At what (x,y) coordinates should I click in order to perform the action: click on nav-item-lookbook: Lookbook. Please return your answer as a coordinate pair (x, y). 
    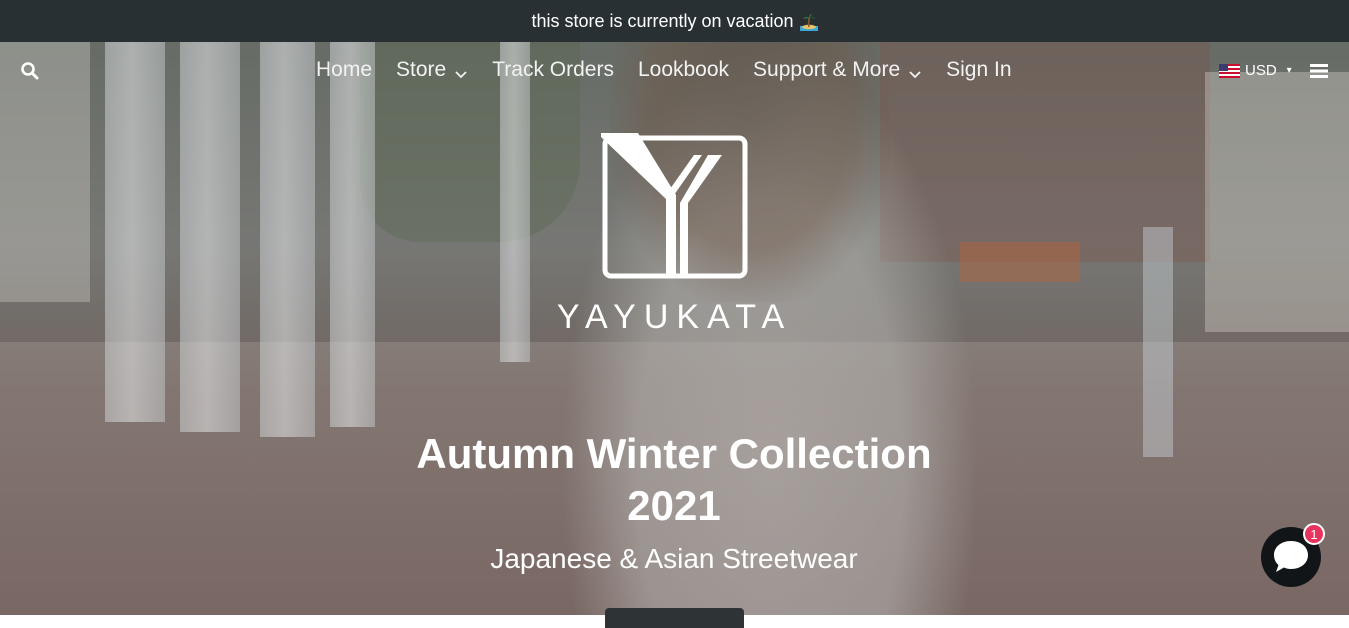
    Looking at the image, I should click on (683, 70).